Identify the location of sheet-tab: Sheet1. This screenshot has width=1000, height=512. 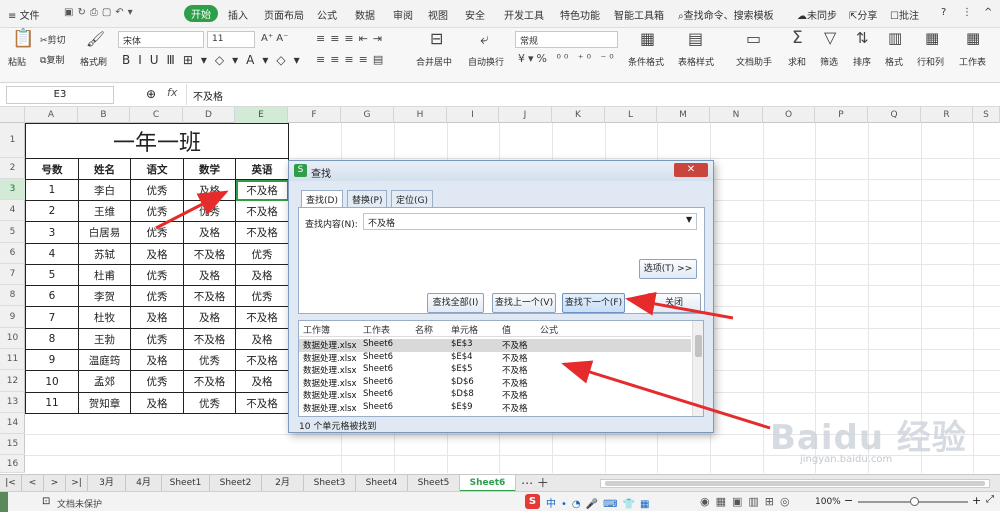
(186, 483).